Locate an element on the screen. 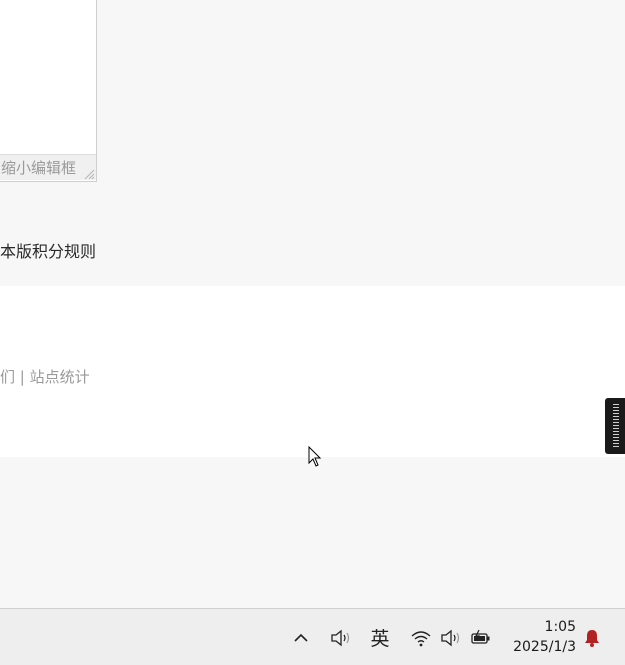  taskbar: 英 1:05 2025/1/3 is located at coordinates (312, 636).